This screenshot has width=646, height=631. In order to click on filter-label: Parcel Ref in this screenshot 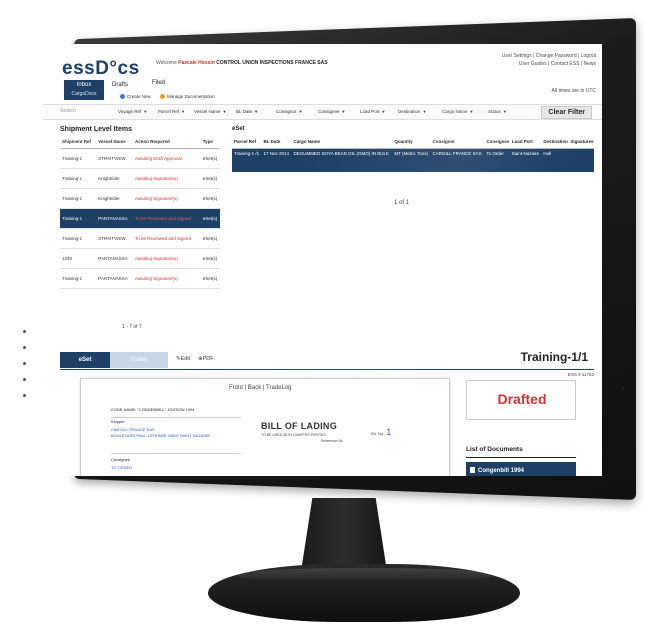, I will do `click(169, 111)`.